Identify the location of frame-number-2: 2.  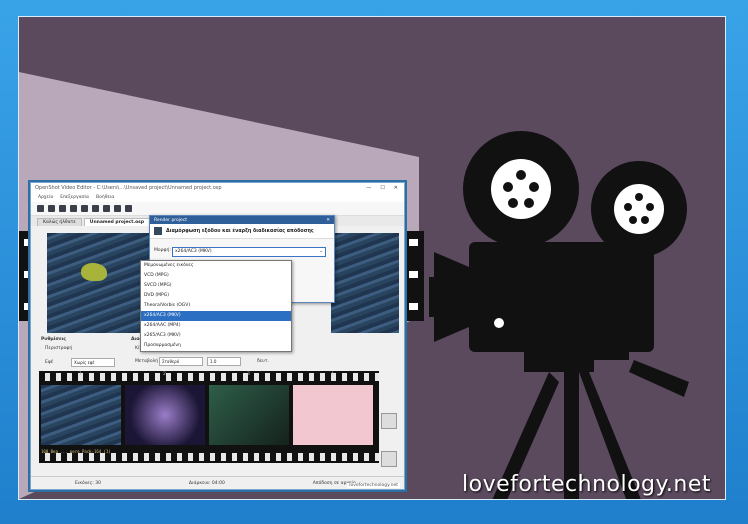
(164, 374).